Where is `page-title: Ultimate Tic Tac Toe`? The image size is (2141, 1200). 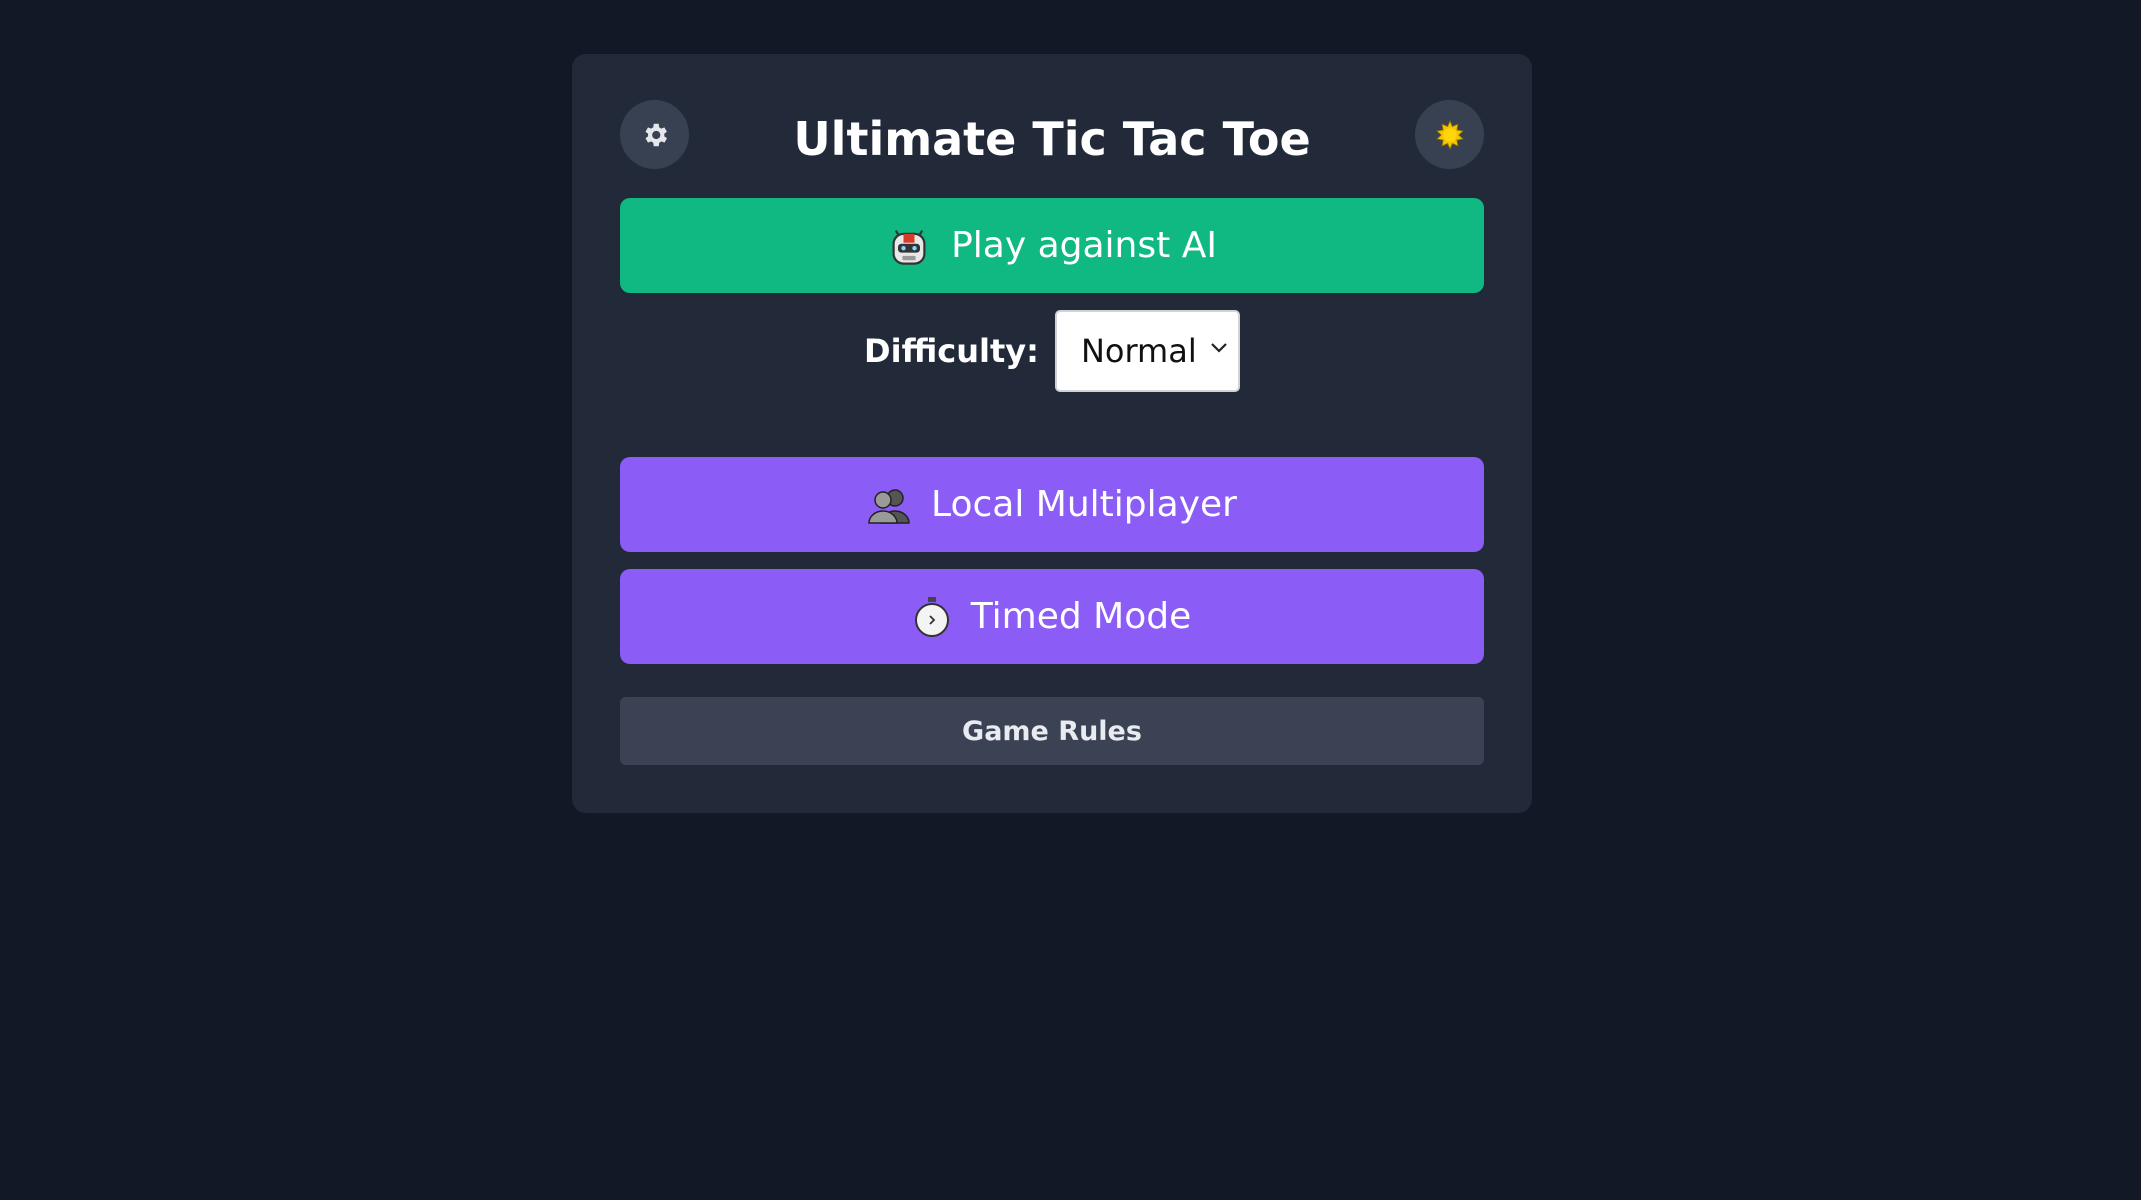 page-title: Ultimate Tic Tac Toe is located at coordinates (1052, 139).